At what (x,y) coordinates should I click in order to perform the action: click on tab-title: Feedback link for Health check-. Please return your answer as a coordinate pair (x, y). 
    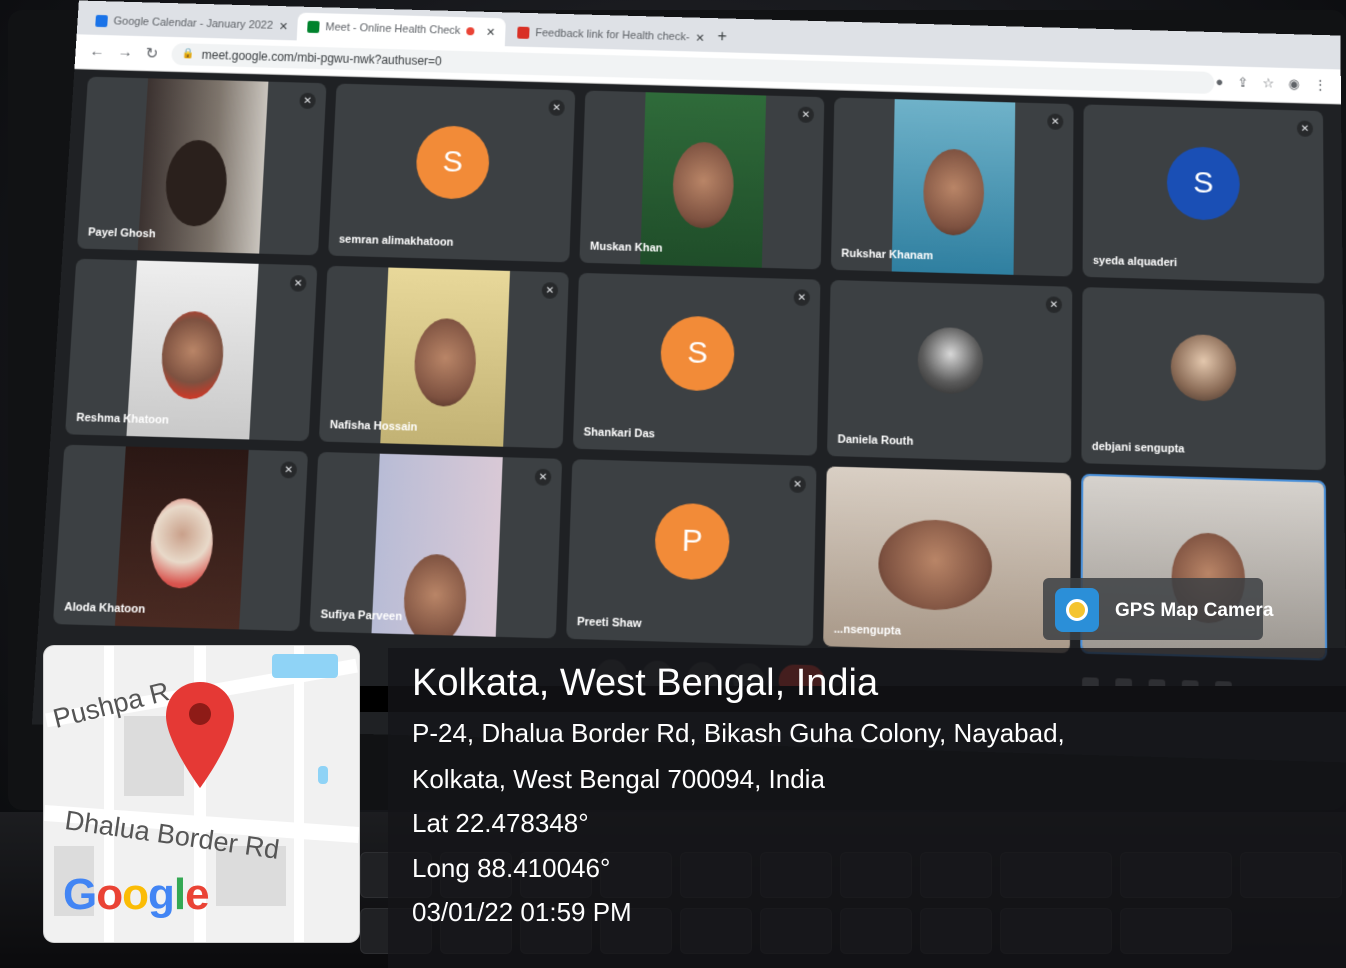
    Looking at the image, I should click on (612, 35).